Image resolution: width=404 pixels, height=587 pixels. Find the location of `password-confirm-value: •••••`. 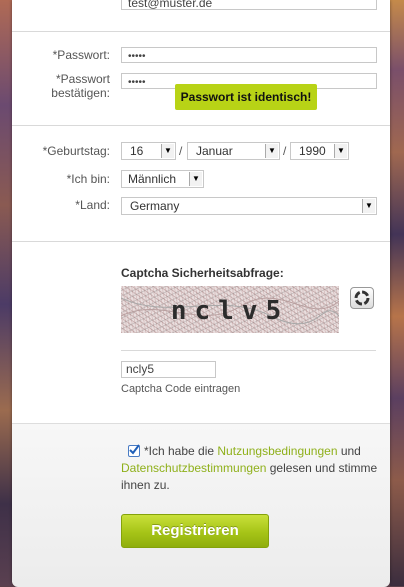

password-confirm-value: ••••• is located at coordinates (137, 82).